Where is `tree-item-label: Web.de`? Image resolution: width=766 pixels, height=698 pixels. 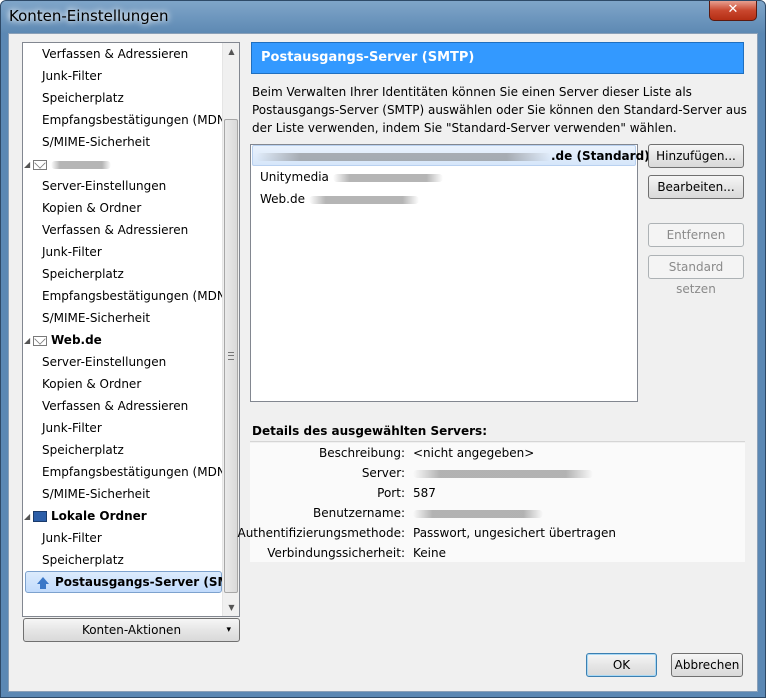
tree-item-label: Web.de is located at coordinates (76, 340).